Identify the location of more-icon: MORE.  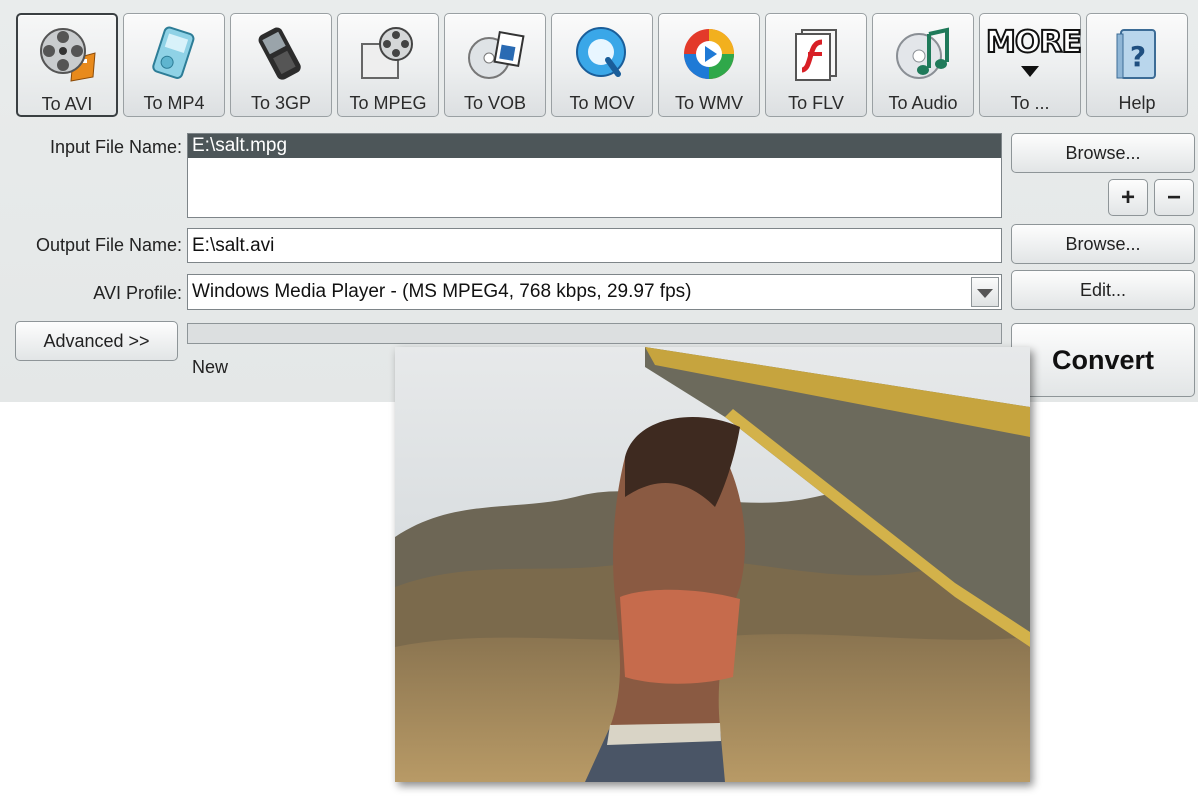
(1034, 55).